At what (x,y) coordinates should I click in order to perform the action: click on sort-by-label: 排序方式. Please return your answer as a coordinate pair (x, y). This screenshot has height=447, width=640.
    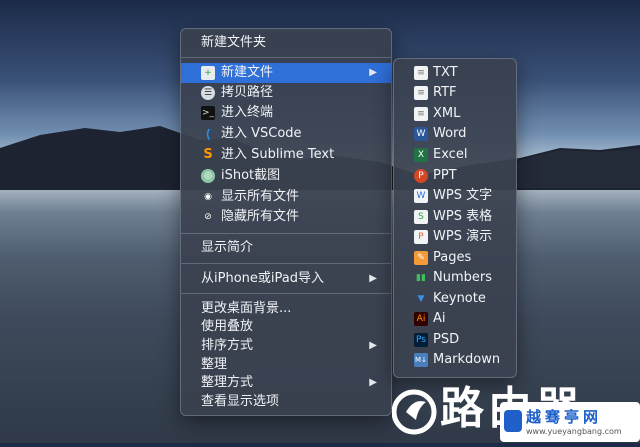
    Looking at the image, I should click on (227, 345).